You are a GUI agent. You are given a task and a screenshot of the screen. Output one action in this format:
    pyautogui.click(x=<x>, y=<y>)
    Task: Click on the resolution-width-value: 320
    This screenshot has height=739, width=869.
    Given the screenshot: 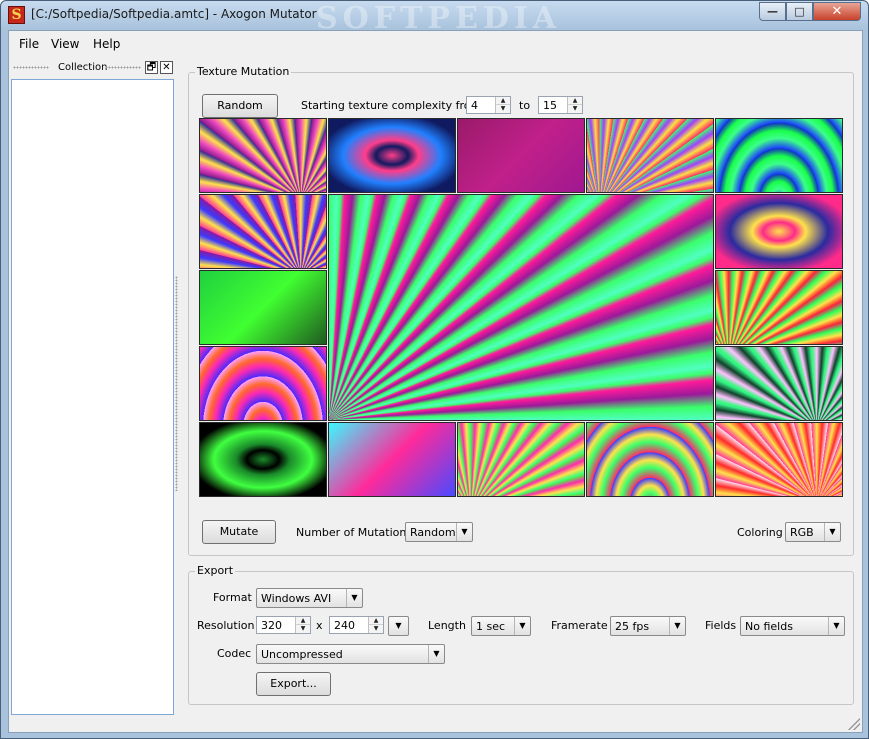 What is the action you would take?
    pyautogui.click(x=271, y=625)
    